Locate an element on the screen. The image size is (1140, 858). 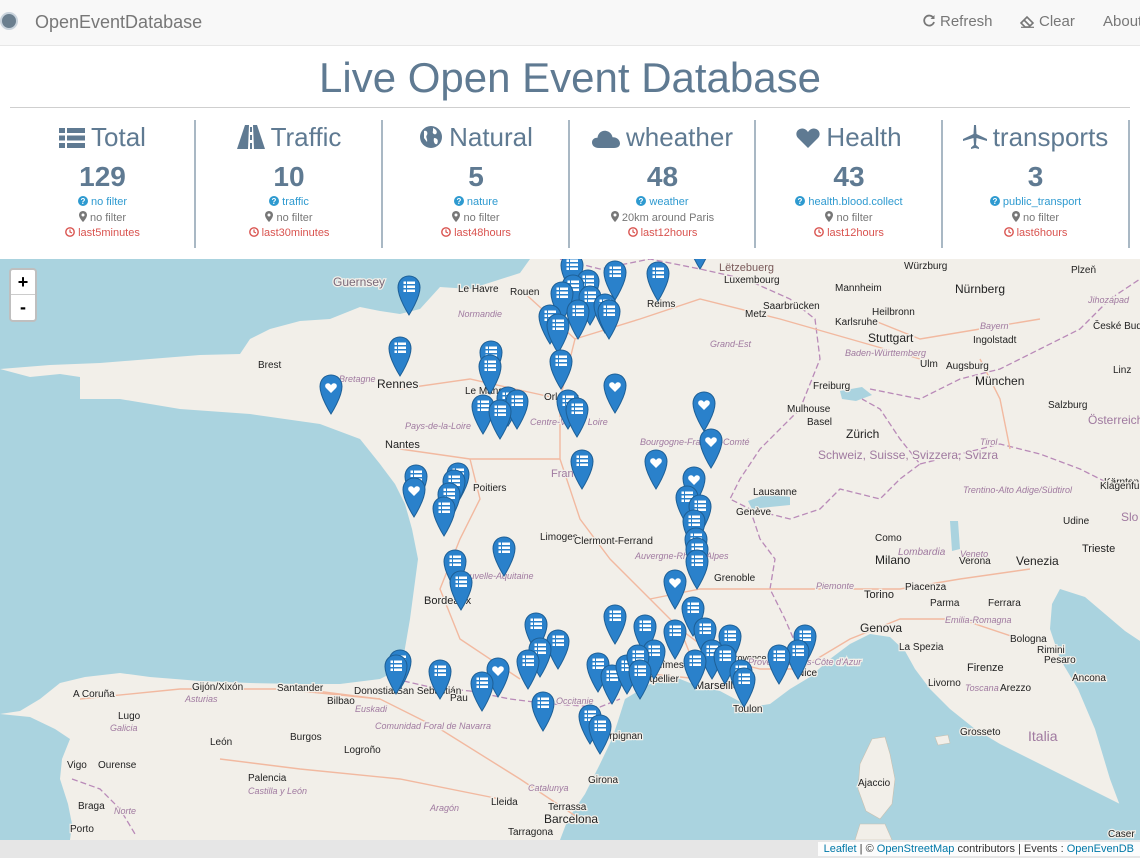
stat-filter-text: nature is located at coordinates (482, 202).